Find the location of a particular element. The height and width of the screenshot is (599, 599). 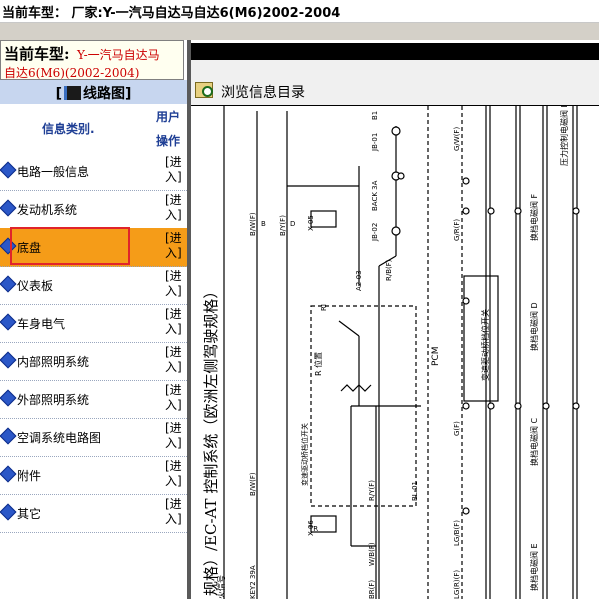

current-model-box: 当前车型: Y-一汽马自达马 自达6(M6)(2002-2004) is located at coordinates (92, 60).